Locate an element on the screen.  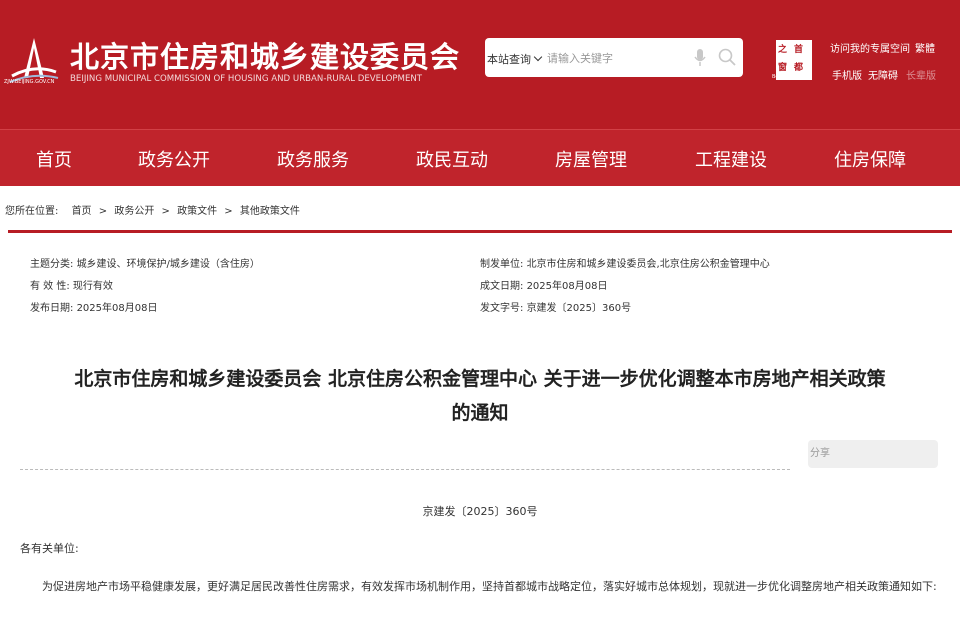
emblem-caption: Beijing·China is located at coordinates (788, 77).